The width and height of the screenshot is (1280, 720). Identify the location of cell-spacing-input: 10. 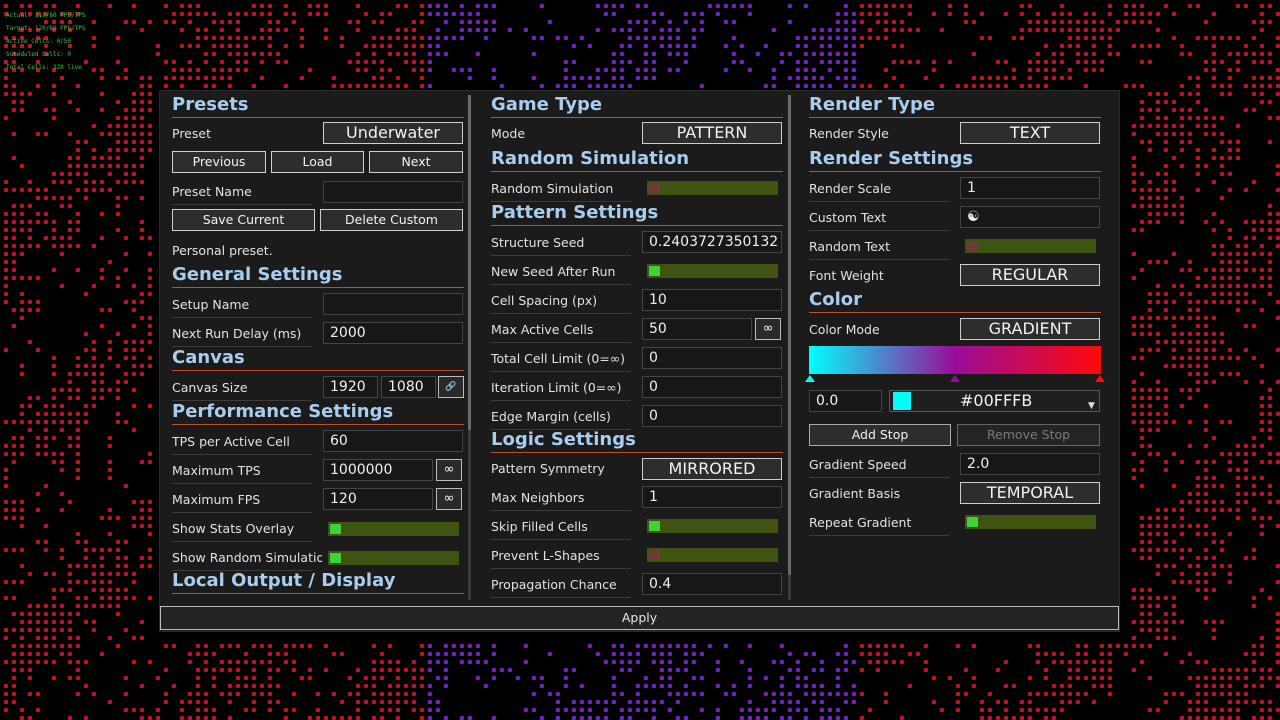
(712, 300).